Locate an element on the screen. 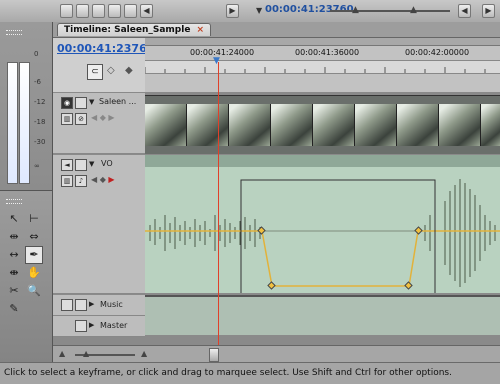  marker-icon: ◇ is located at coordinates (111, 70).